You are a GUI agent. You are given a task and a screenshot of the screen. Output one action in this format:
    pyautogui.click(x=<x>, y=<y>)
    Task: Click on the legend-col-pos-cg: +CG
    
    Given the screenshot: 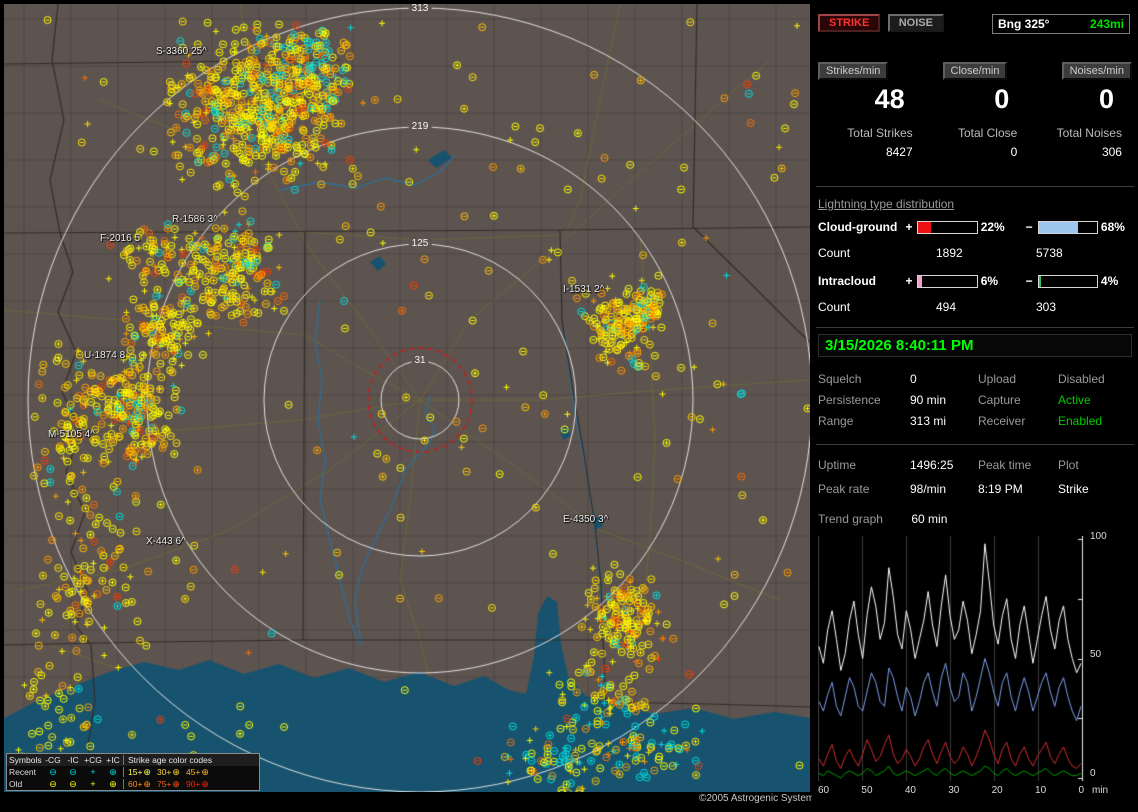 What is the action you would take?
    pyautogui.click(x=93, y=760)
    